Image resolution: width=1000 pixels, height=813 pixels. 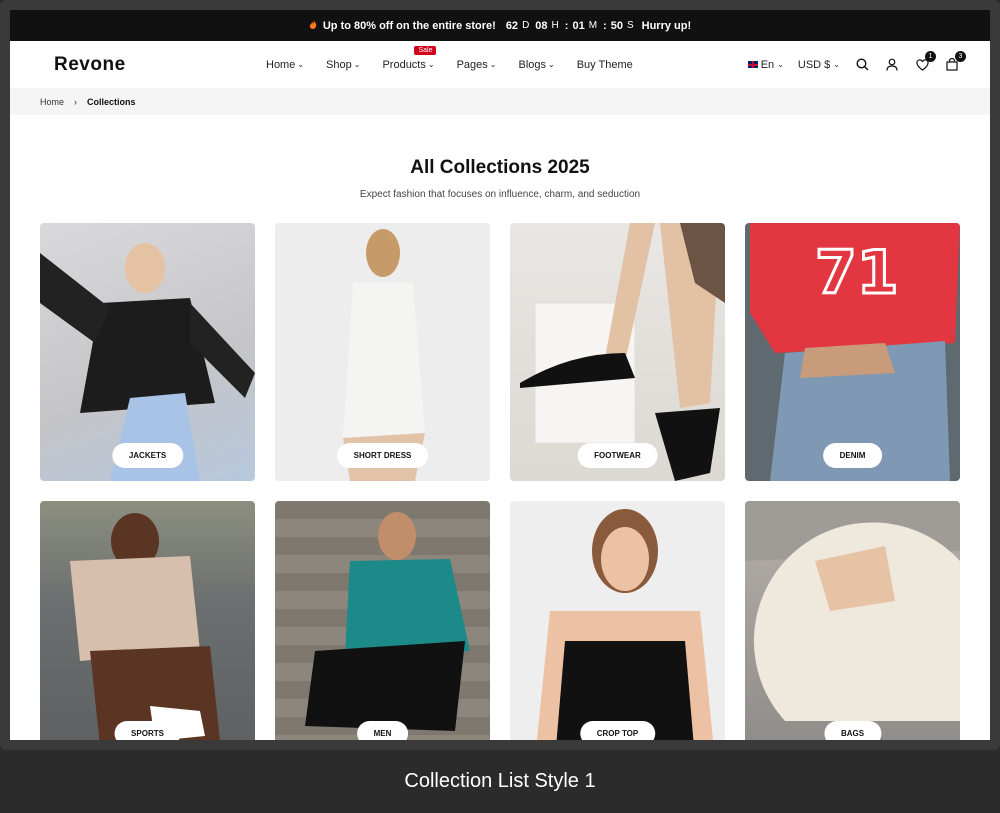 What do you see at coordinates (616, 25) in the screenshot?
I see `countdown-seconds: 50` at bounding box center [616, 25].